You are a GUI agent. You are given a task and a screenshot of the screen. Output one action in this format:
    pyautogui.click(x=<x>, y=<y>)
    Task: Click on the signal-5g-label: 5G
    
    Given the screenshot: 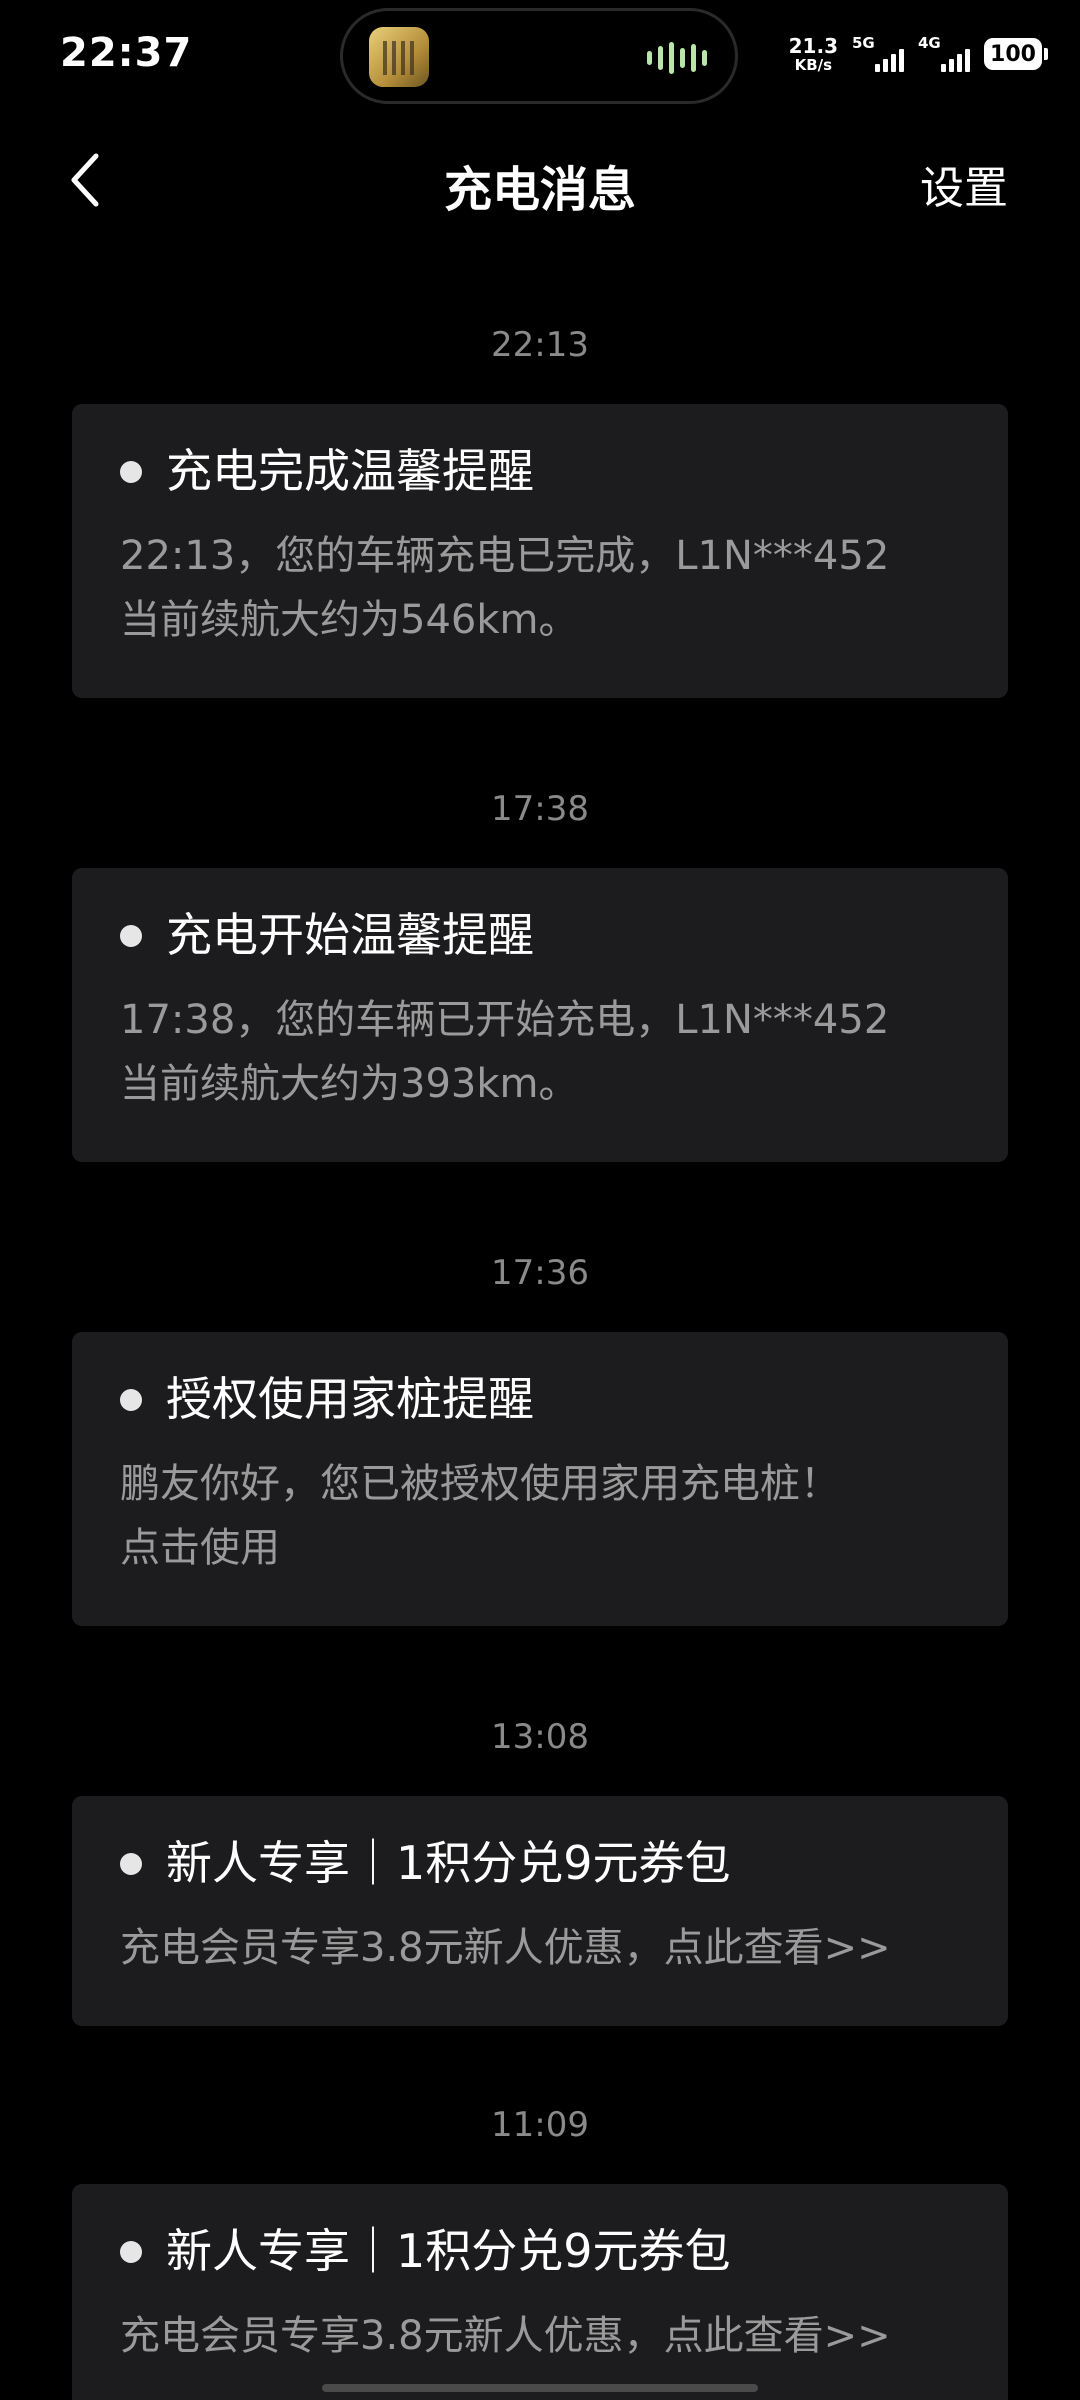 What is the action you would take?
    pyautogui.click(x=863, y=43)
    